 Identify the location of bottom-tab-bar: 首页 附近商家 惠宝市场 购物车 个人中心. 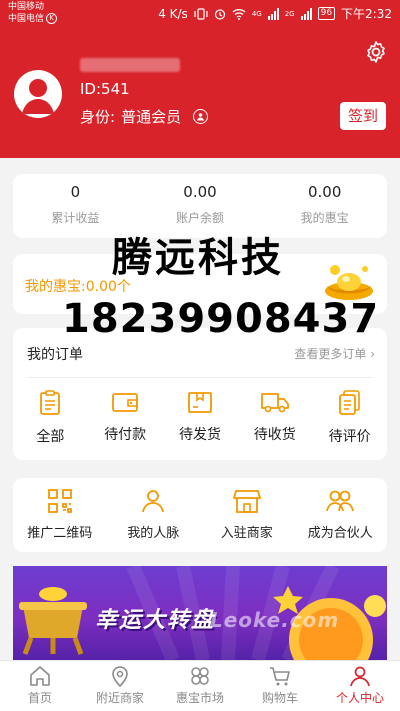
(200, 685).